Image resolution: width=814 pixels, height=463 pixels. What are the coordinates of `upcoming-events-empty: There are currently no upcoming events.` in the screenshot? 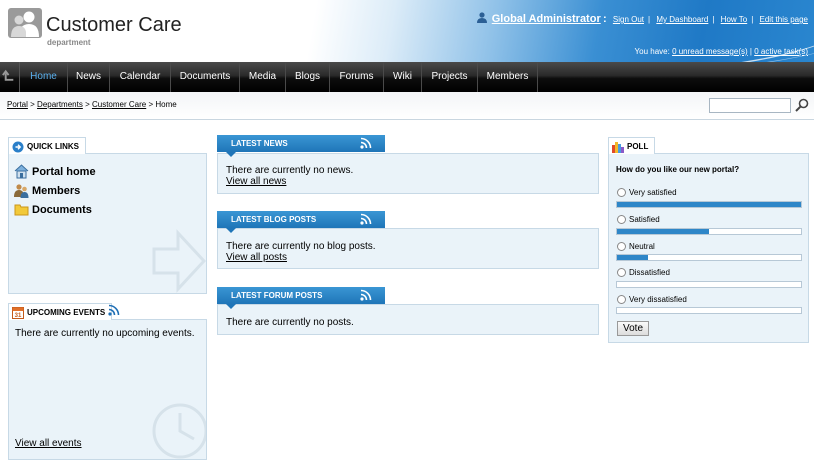 It's located at (105, 333).